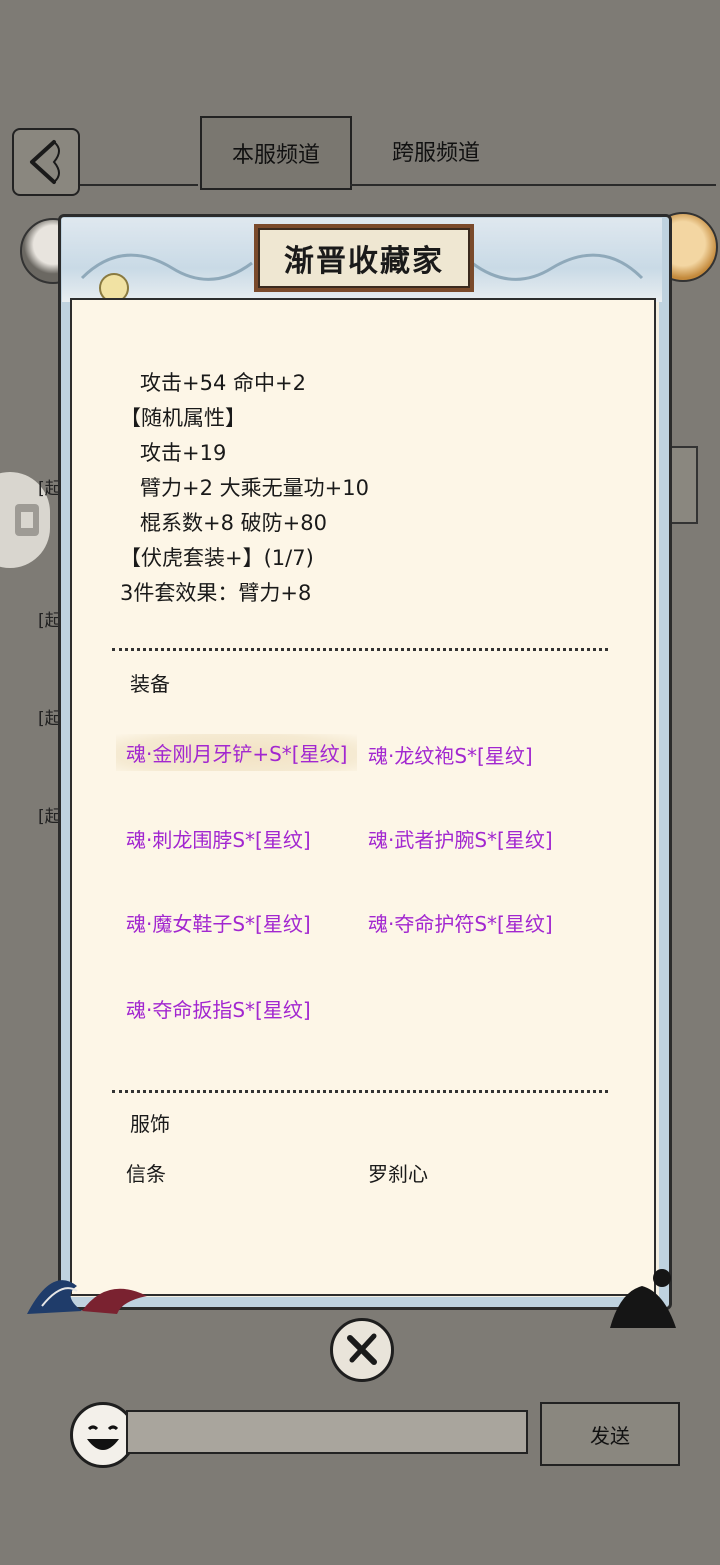 This screenshot has height=1565, width=720. Describe the element at coordinates (436, 151) in the screenshot. I see `tab-cross-server-channel: 跨服频道` at that location.